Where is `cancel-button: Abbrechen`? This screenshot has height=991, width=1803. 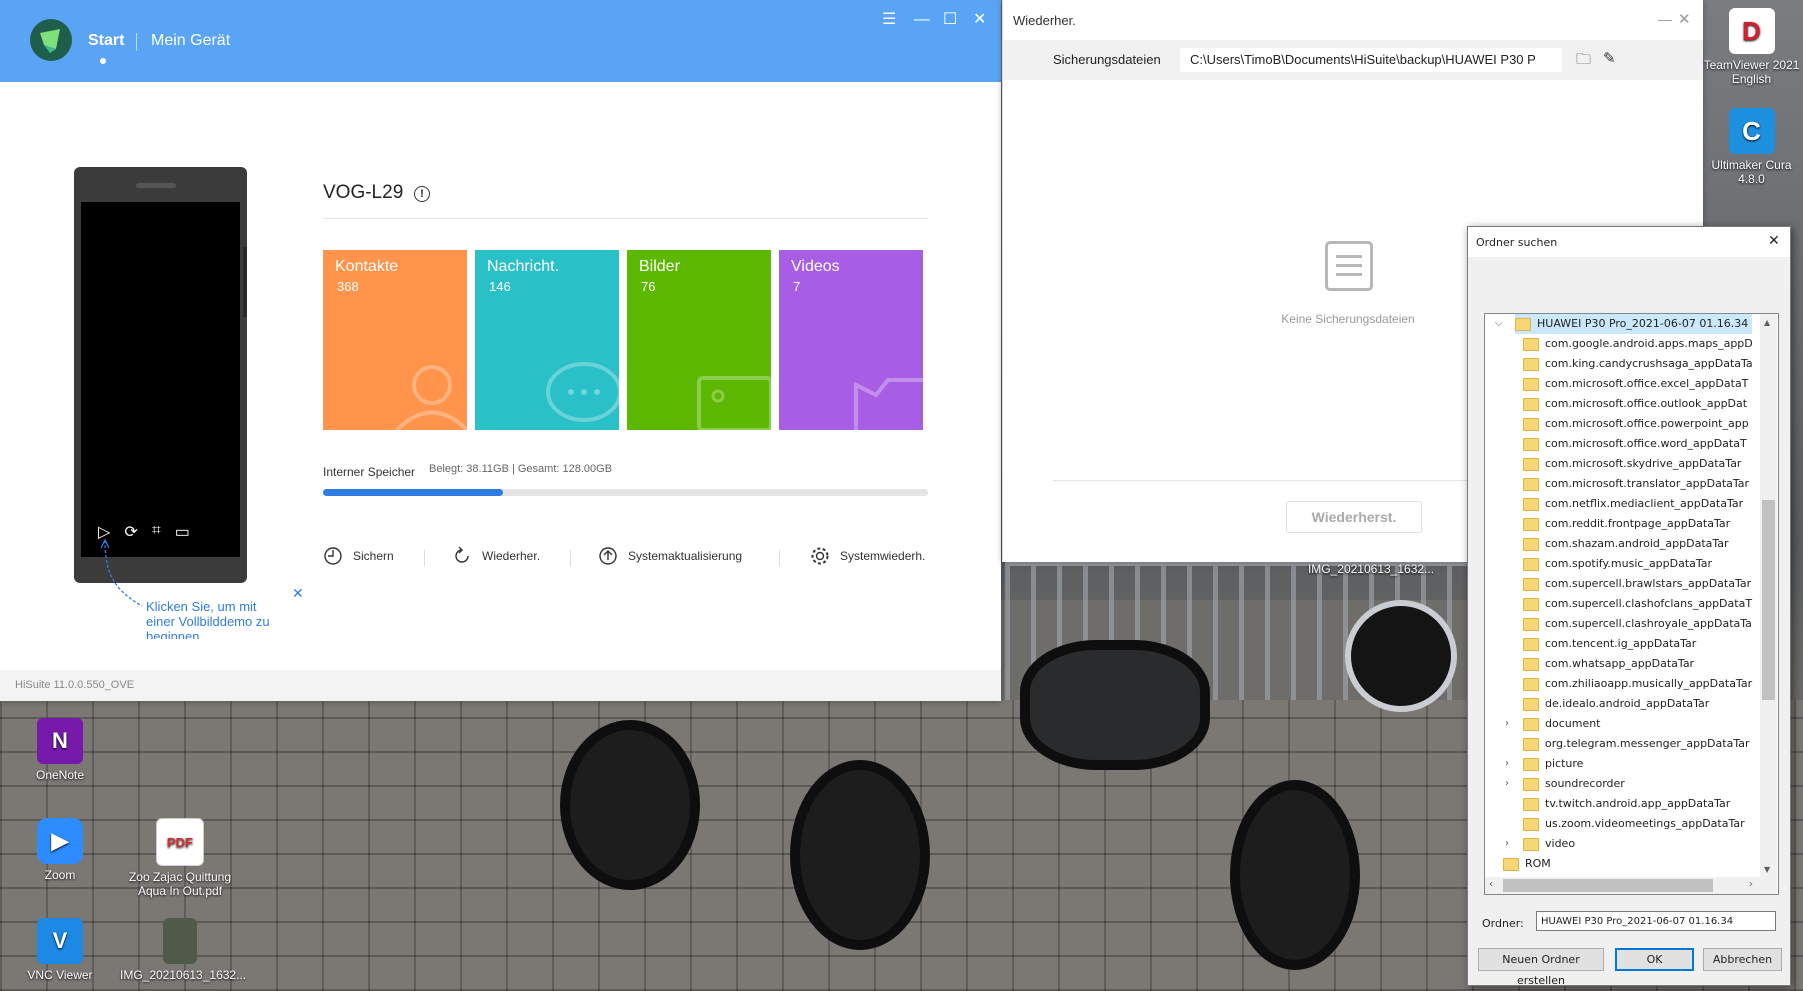
cancel-button: Abbrechen is located at coordinates (1742, 959).